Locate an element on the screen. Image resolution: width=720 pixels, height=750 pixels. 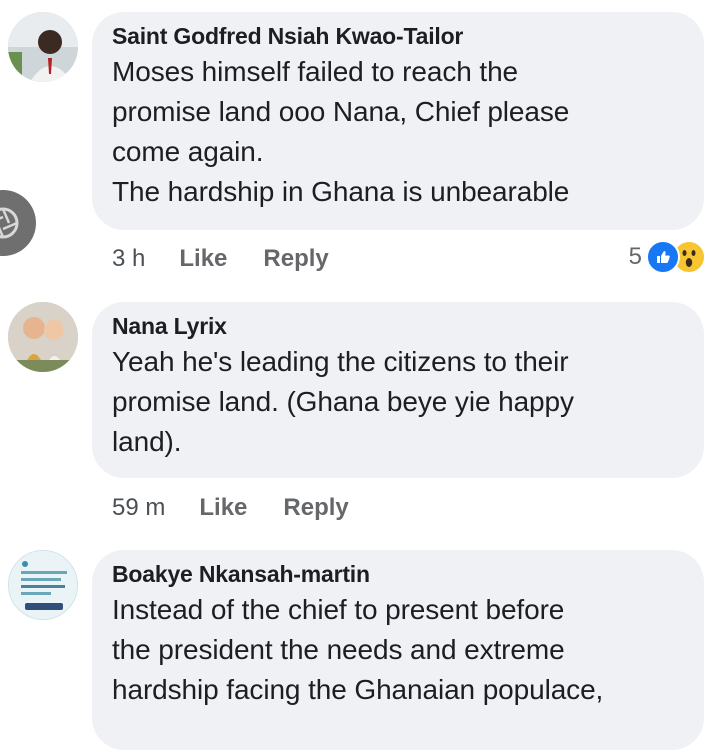
comment-timestamp: 3 h is located at coordinates (128, 259).